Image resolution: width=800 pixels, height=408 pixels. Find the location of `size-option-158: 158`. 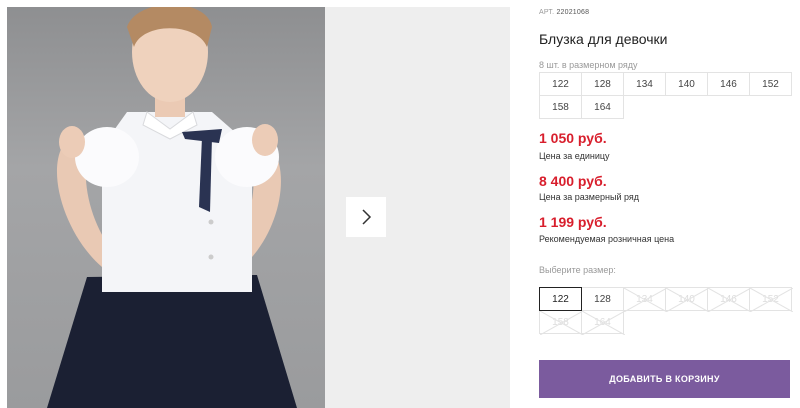

size-option-158: 158 is located at coordinates (561, 322).